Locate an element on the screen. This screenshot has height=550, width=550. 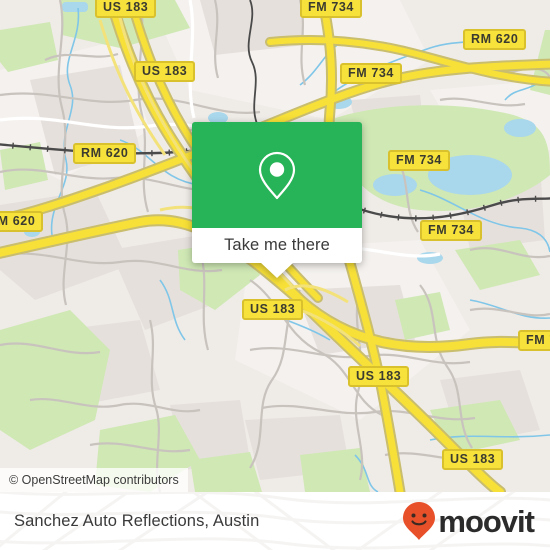
moovit-wordmark: moovit is located at coordinates (486, 521).